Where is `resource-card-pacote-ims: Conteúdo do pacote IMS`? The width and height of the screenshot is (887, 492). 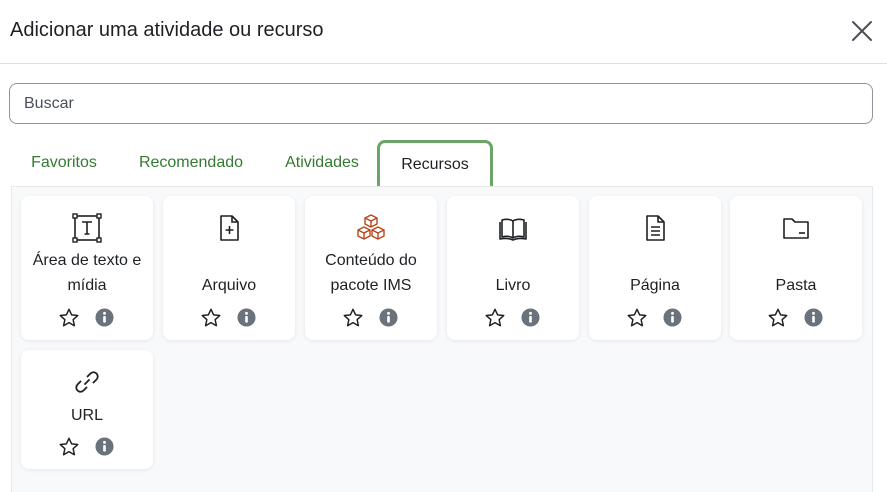 resource-card-pacote-ims: Conteúdo do pacote IMS is located at coordinates (371, 268).